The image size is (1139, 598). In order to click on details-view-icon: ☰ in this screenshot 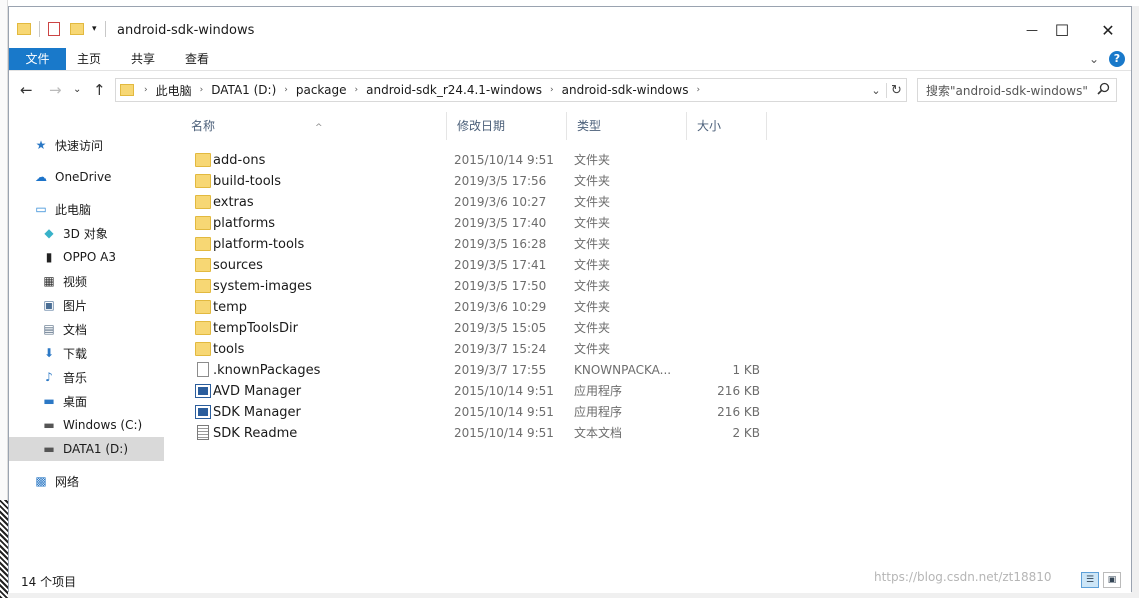, I will do `click(1090, 580)`.